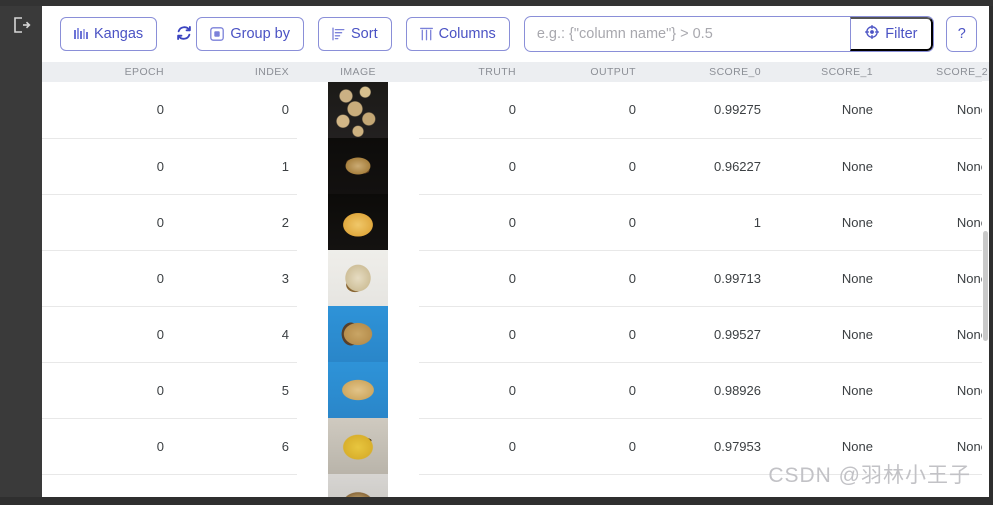  What do you see at coordinates (338, 34) in the screenshot?
I see `sort-icon` at bounding box center [338, 34].